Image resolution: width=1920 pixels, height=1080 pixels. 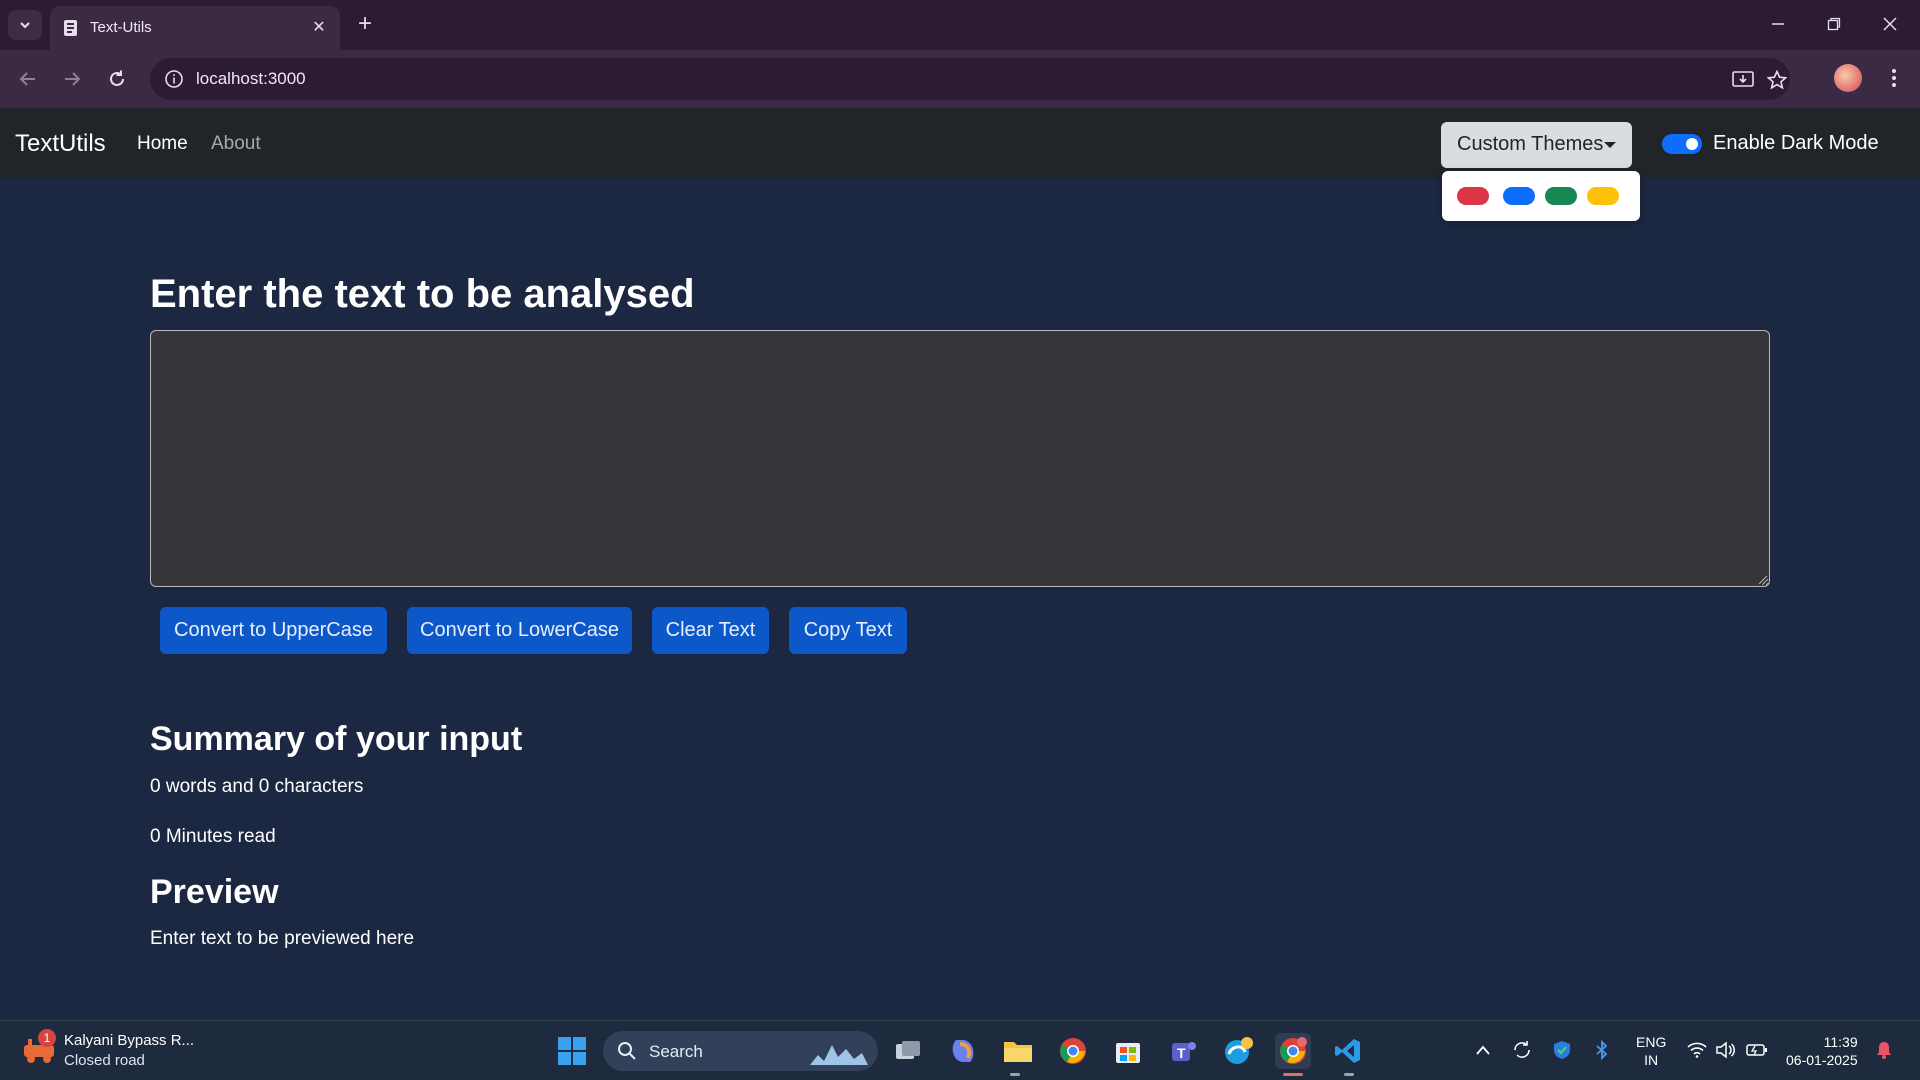 I want to click on url-text: localhost:3000, so click(x=251, y=78).